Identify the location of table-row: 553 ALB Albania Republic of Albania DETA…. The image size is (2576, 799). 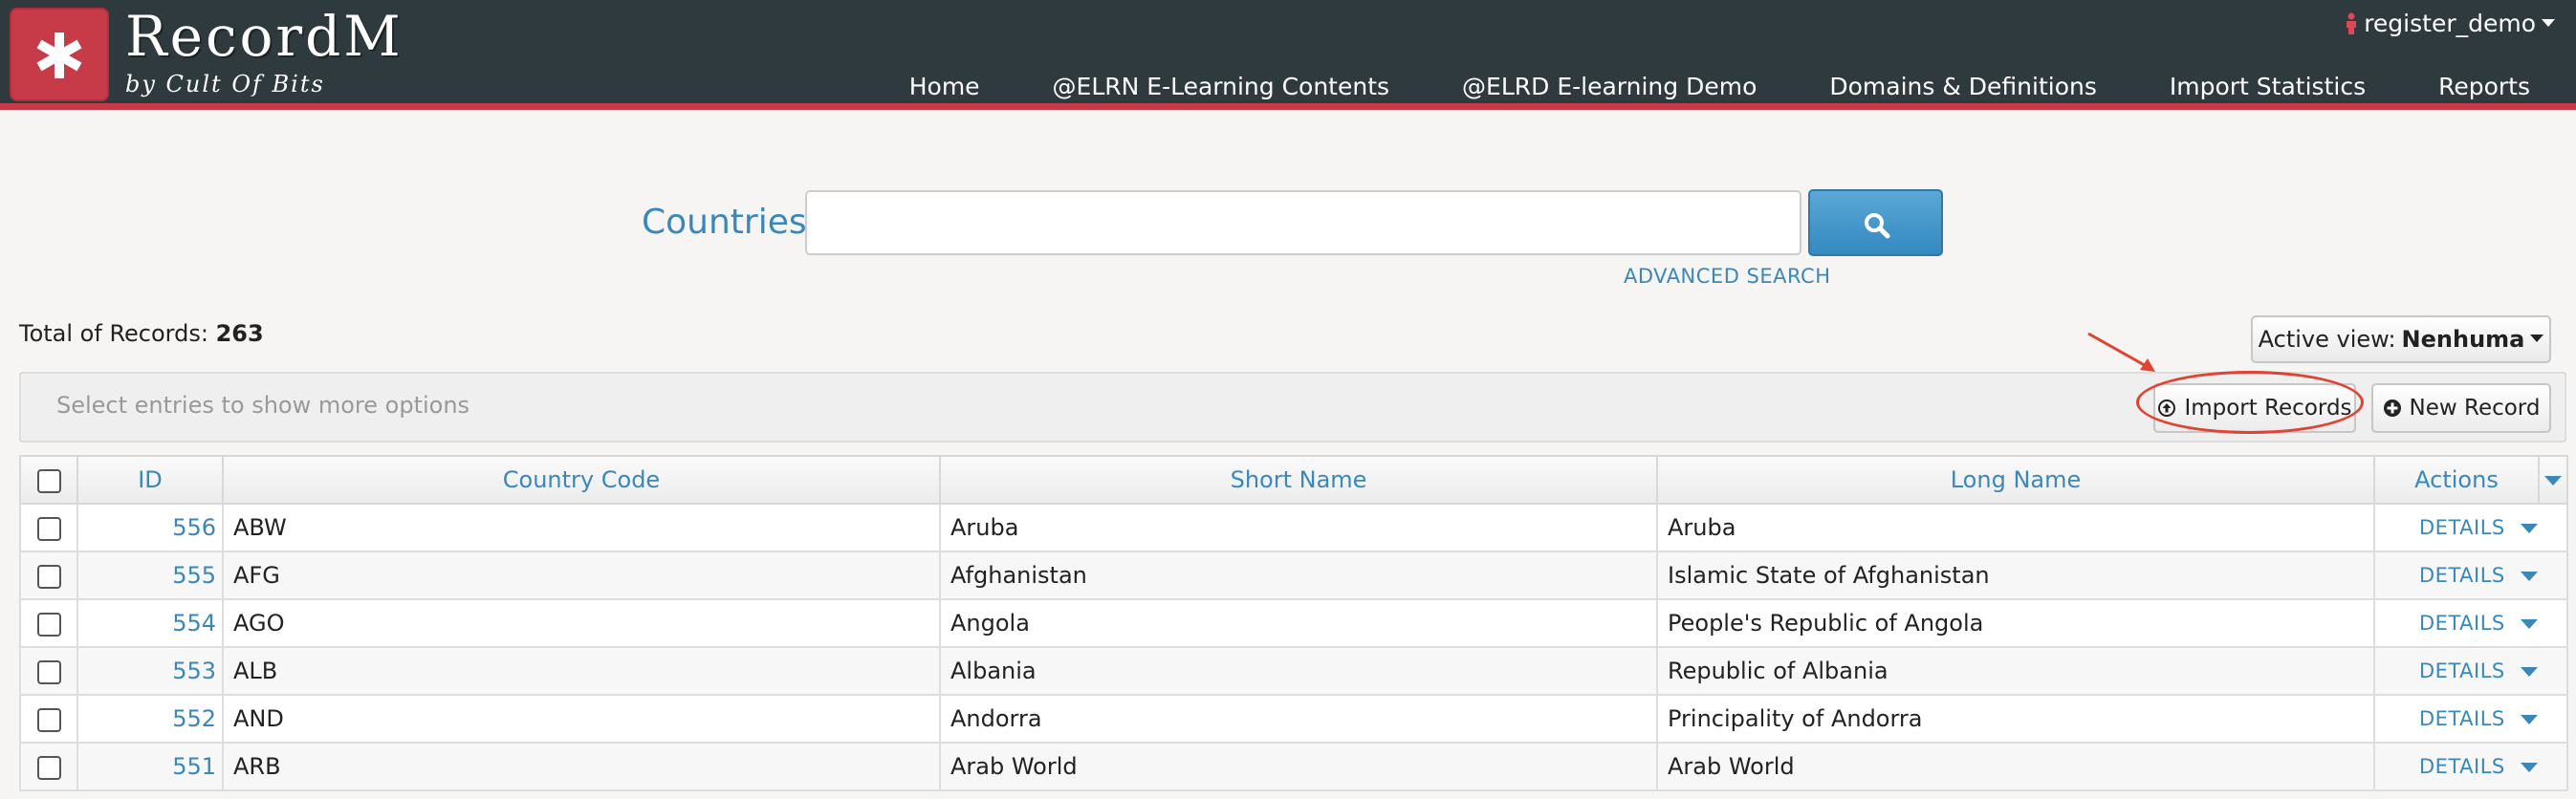
(1293, 671).